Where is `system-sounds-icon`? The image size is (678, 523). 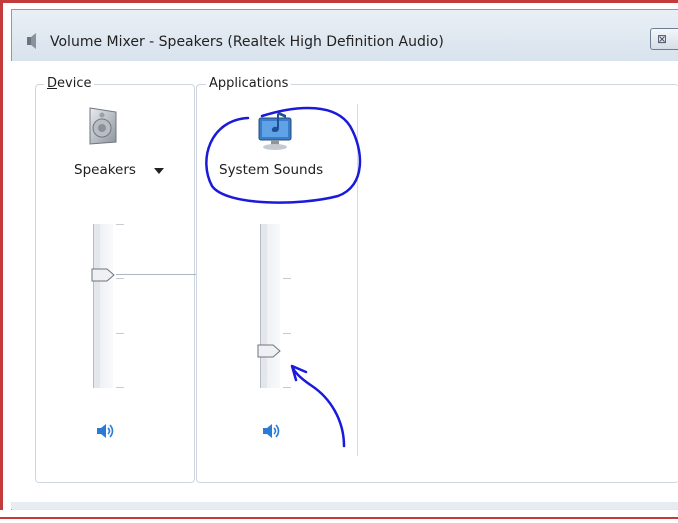
system-sounds-icon is located at coordinates (276, 130).